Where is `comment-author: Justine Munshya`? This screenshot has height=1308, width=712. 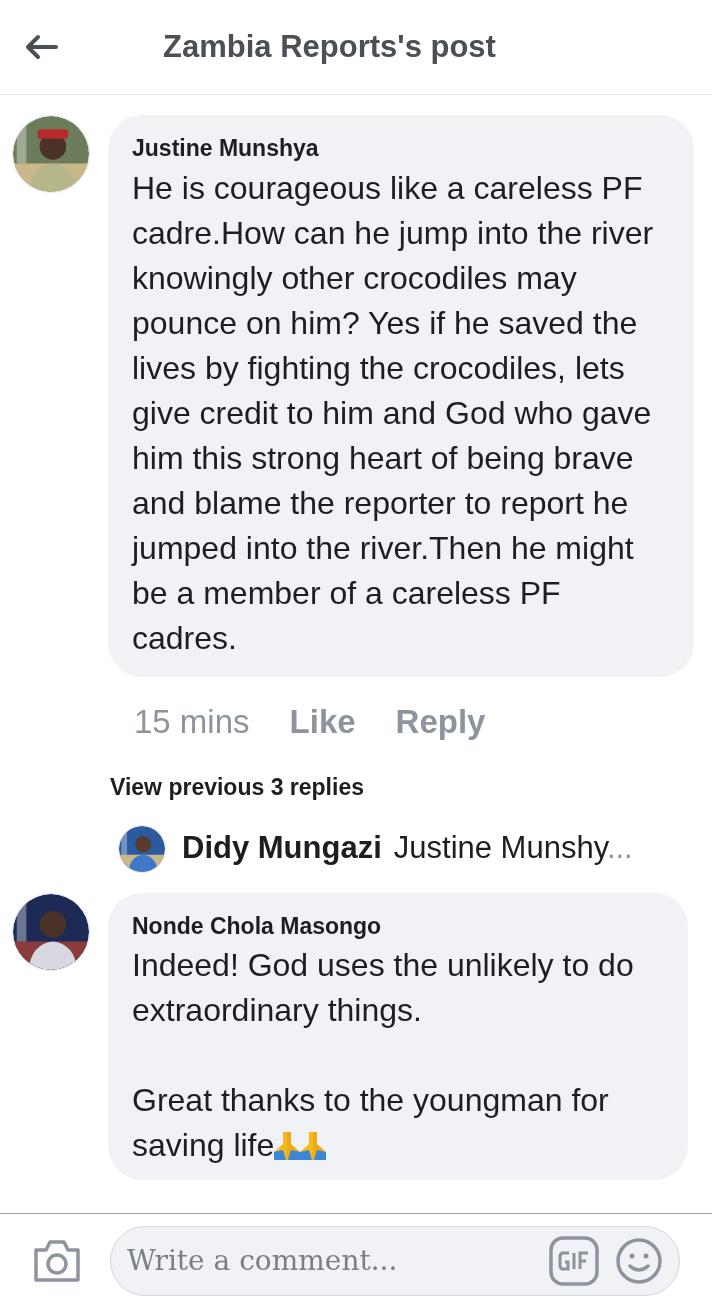 comment-author: Justine Munshya is located at coordinates (401, 148).